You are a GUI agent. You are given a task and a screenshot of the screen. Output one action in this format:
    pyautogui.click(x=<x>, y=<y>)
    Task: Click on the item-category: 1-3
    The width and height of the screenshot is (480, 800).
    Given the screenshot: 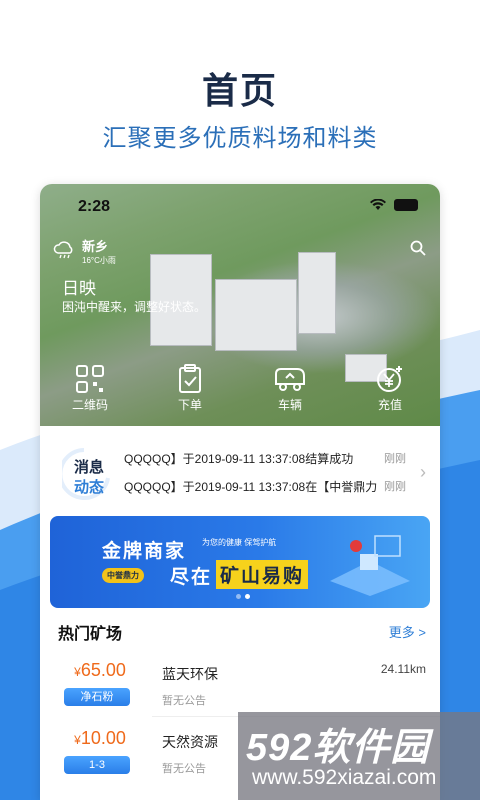 What is the action you would take?
    pyautogui.click(x=97, y=765)
    